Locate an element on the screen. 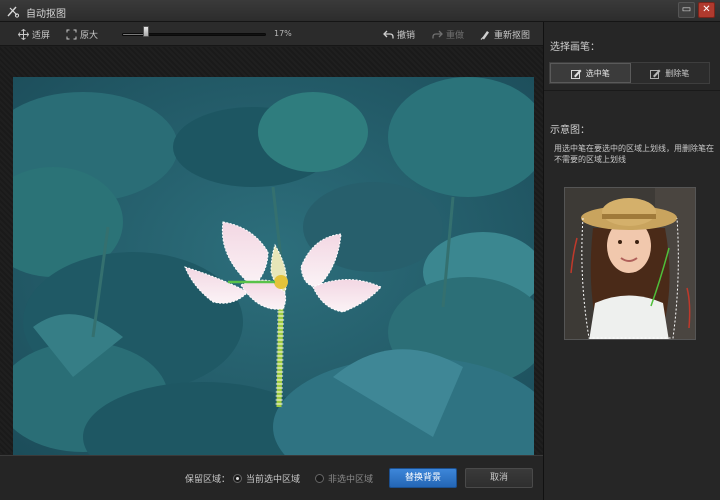 The width and height of the screenshot is (720, 500). keep-current-selection-label: 当前选中区域 is located at coordinates (273, 480).